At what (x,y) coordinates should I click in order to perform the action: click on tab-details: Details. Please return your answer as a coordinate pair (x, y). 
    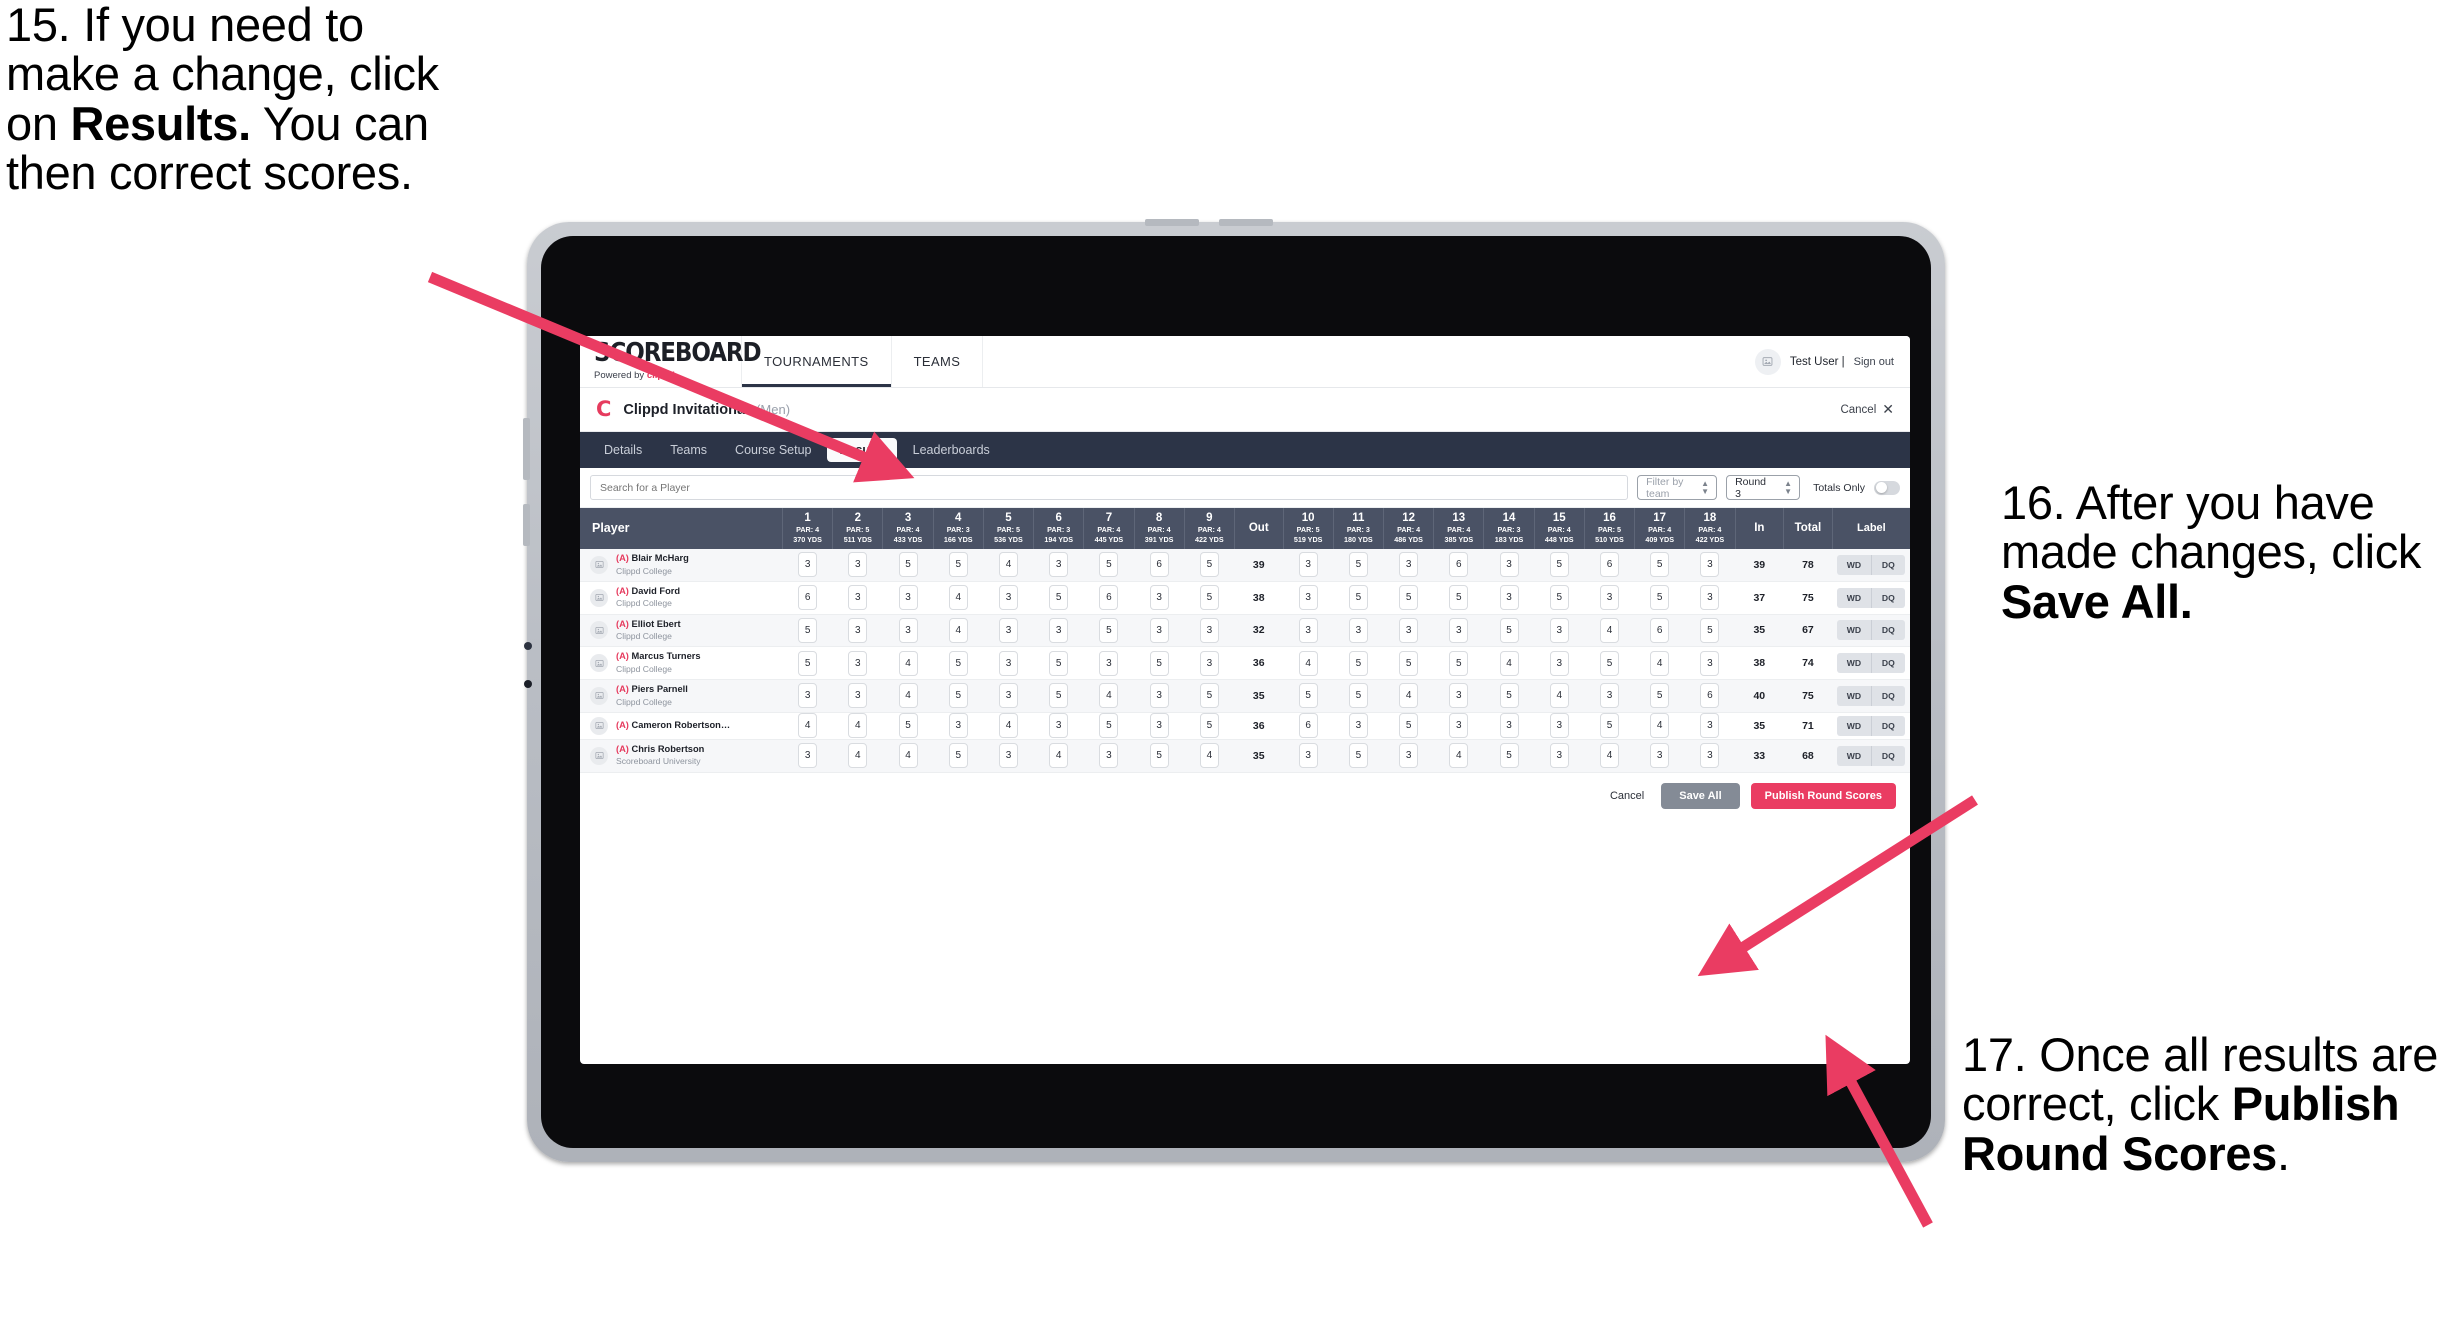
    Looking at the image, I should click on (623, 450).